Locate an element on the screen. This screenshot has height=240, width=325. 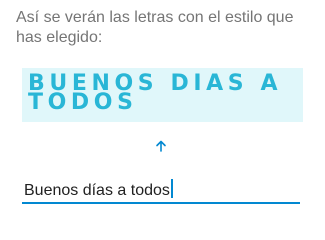
styled-preview-text: BUENOS DIAS A TODOS is located at coordinates (155, 93).